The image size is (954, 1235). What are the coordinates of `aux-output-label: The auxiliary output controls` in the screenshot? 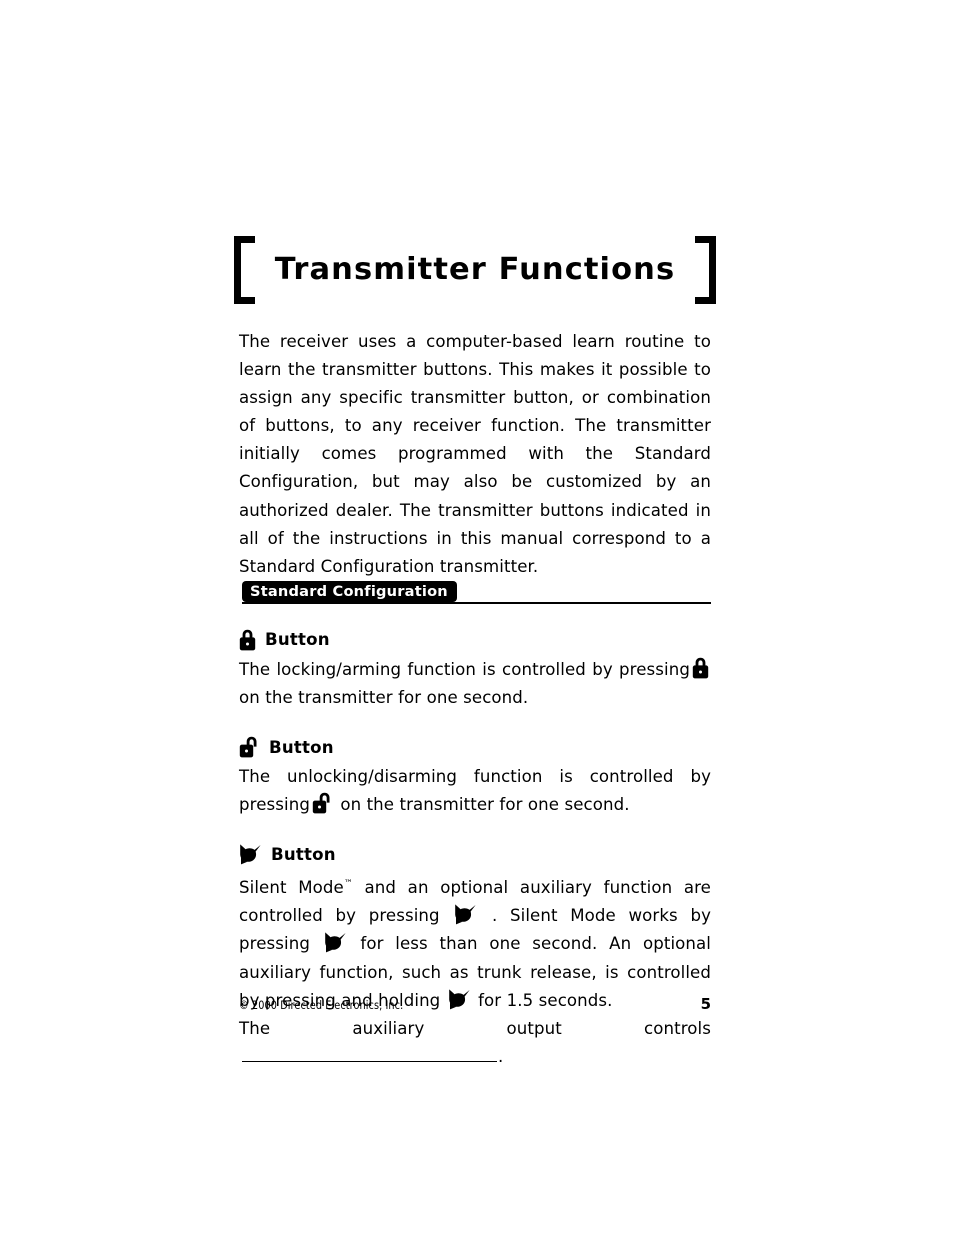 It's located at (475, 1028).